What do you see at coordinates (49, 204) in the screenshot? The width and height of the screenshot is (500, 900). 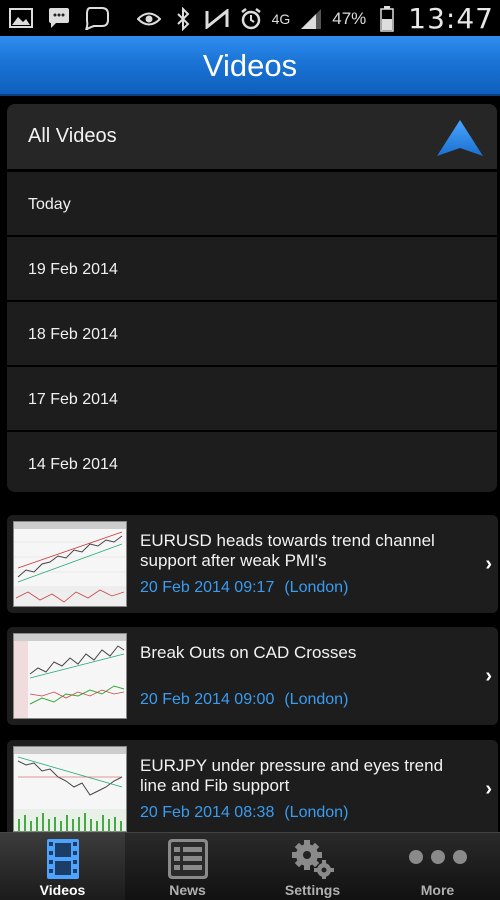 I see `date-option-label: Today` at bounding box center [49, 204].